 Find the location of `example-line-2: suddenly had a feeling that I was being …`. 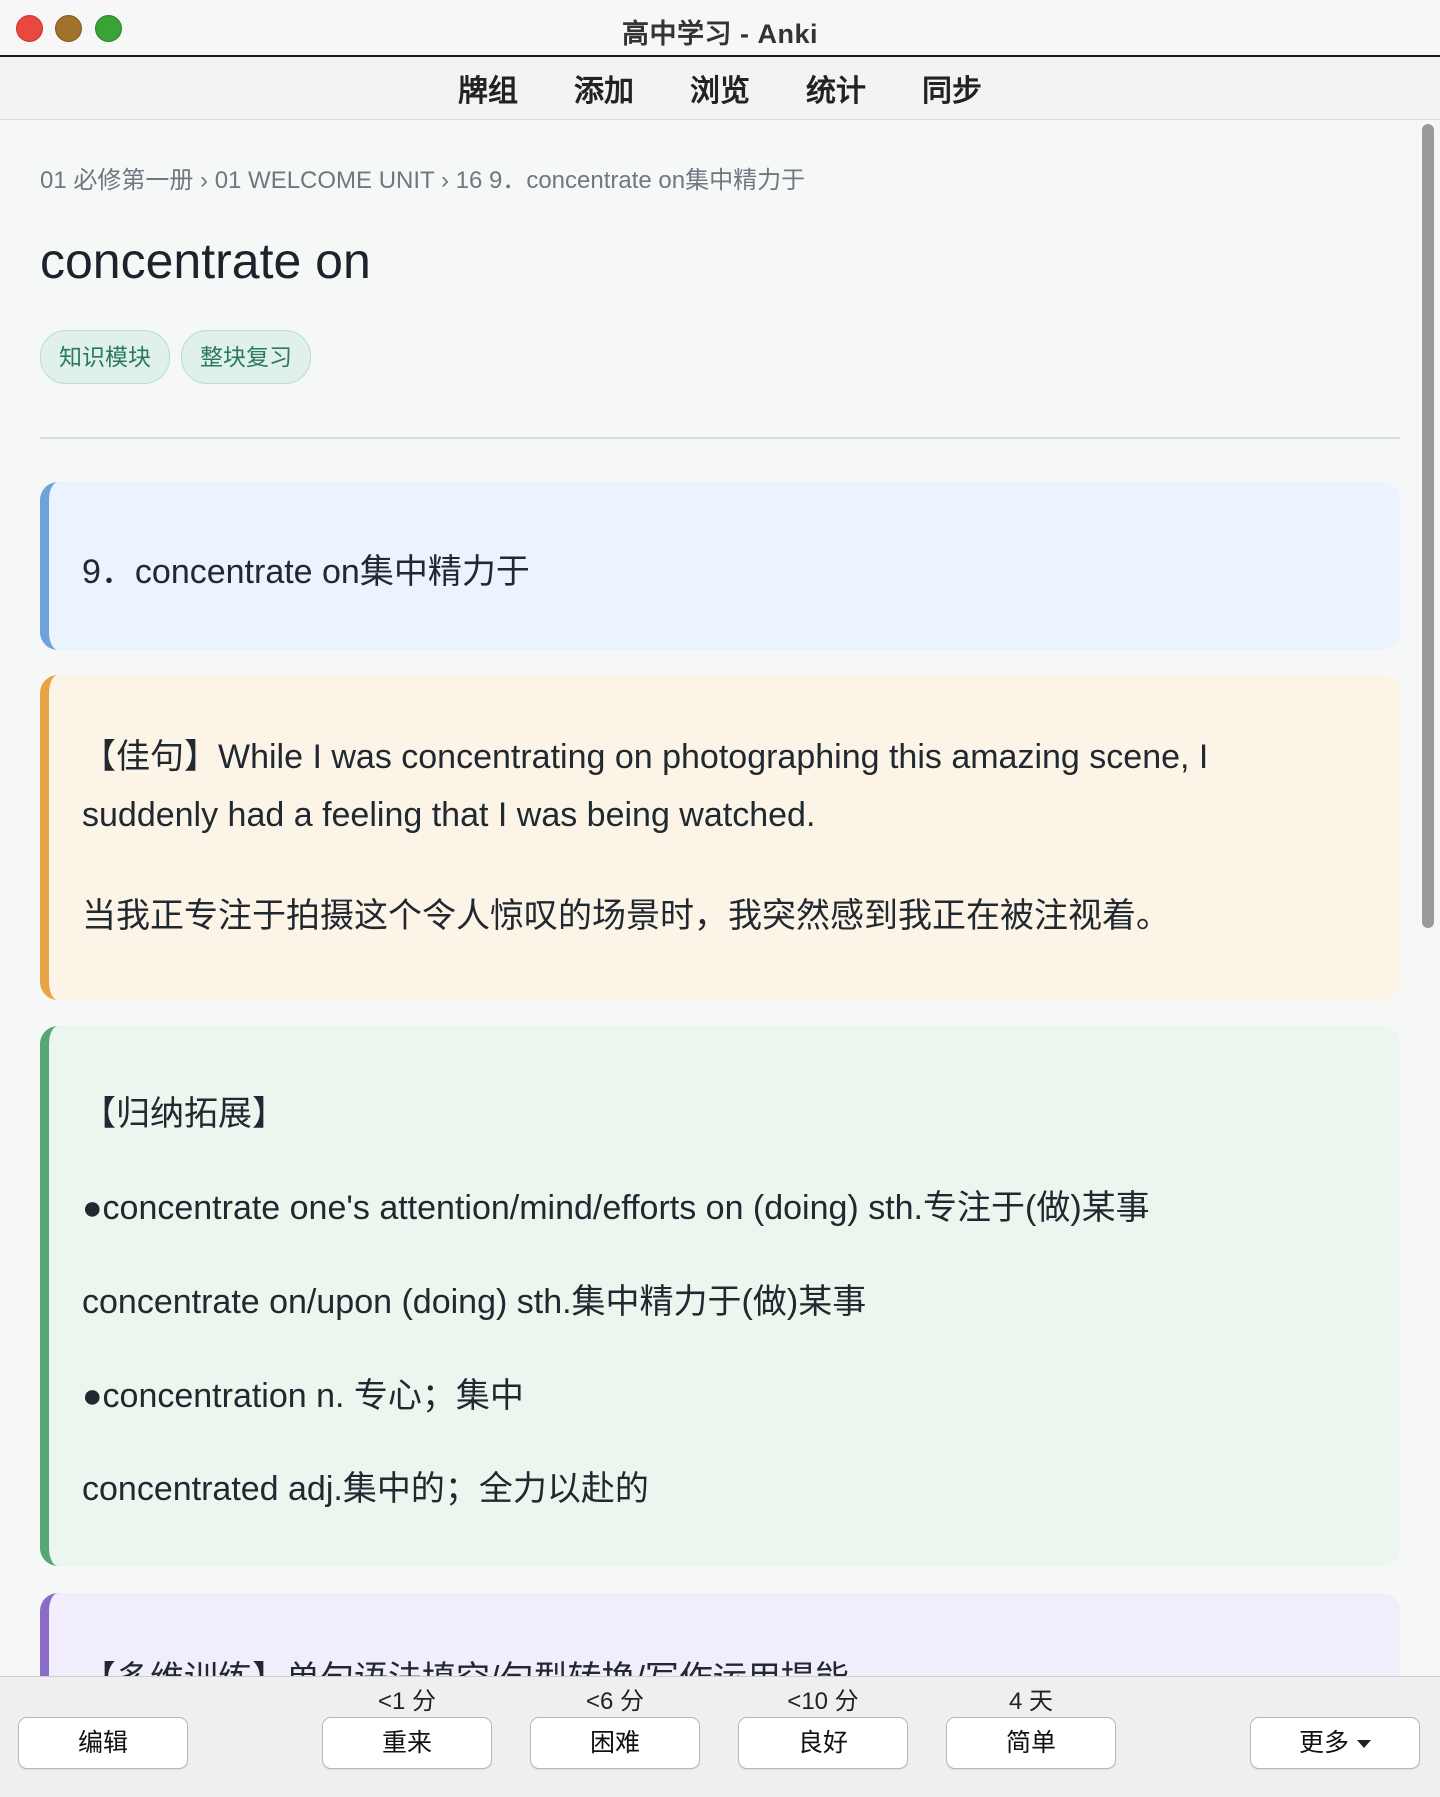

example-line-2: suddenly had a feeling that I was being … is located at coordinates (449, 815).